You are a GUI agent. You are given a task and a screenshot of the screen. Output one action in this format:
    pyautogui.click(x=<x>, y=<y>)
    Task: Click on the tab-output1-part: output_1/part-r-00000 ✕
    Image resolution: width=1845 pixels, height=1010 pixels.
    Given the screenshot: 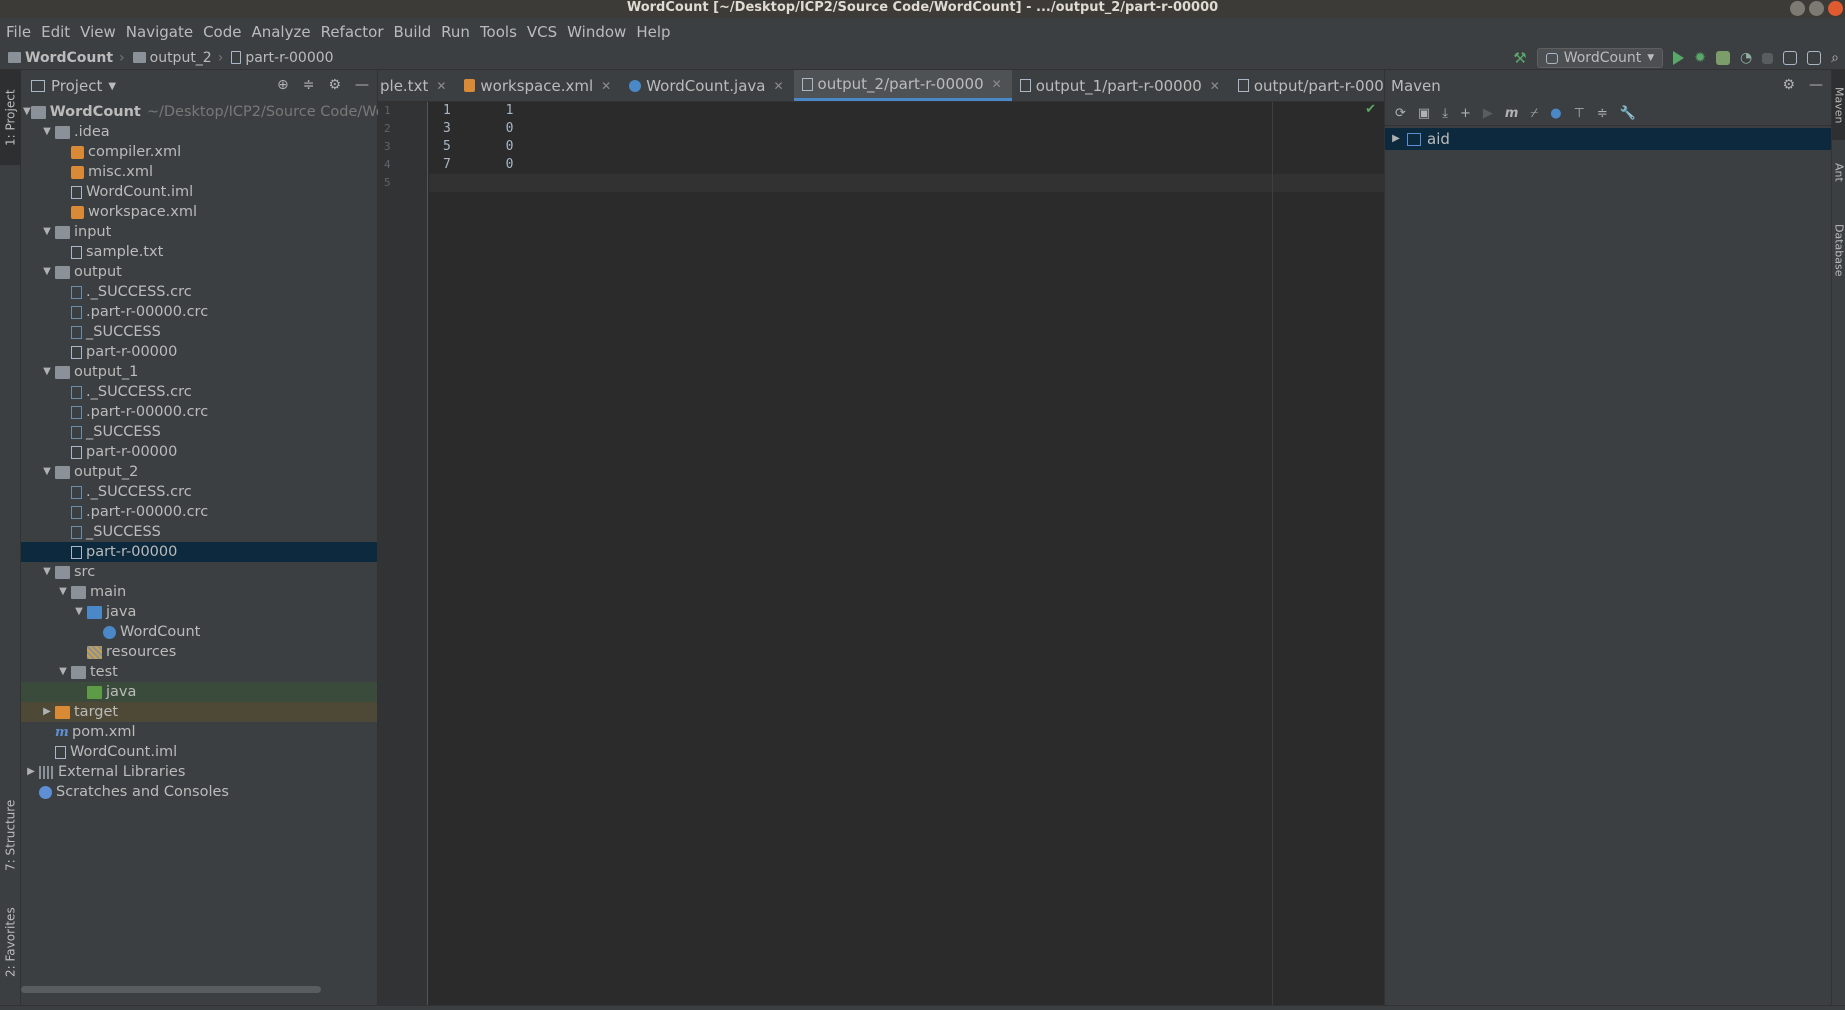 What is the action you would take?
    pyautogui.click(x=1121, y=85)
    